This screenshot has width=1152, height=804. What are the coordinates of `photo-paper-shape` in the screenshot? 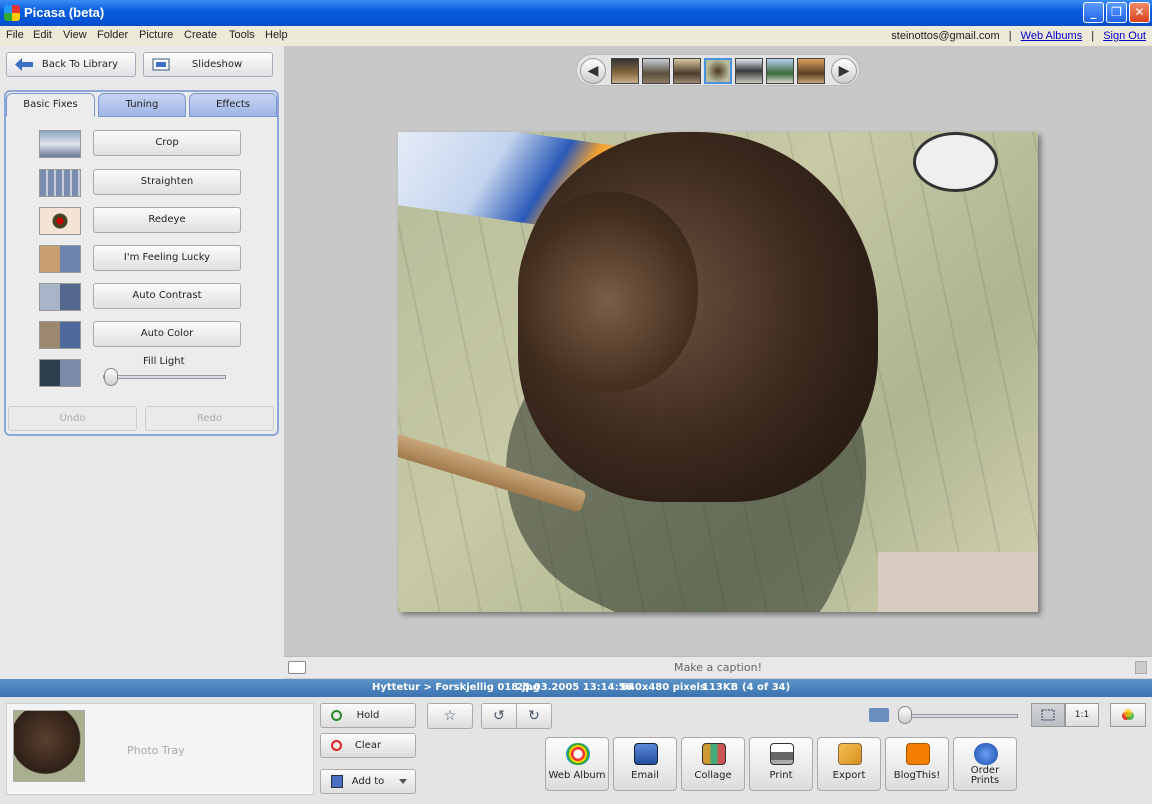 It's located at (958, 582).